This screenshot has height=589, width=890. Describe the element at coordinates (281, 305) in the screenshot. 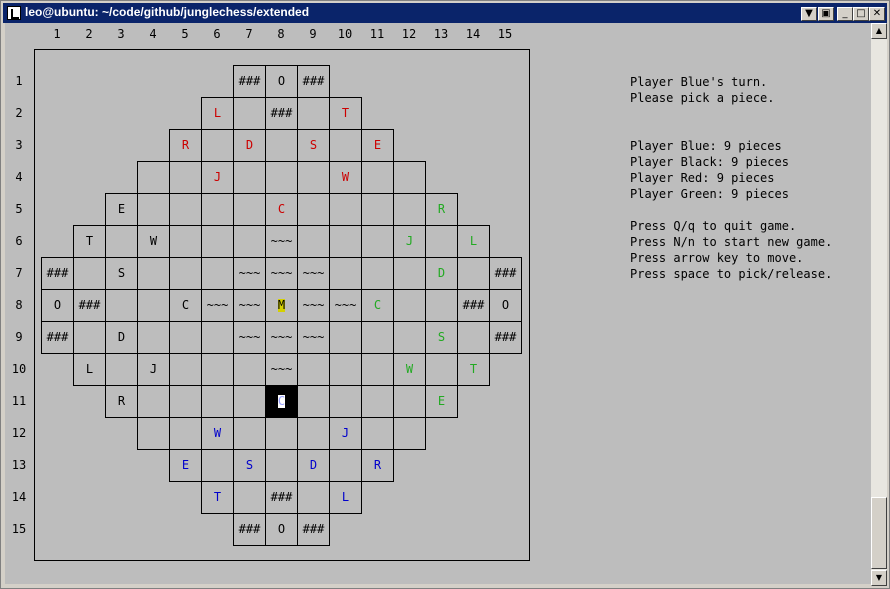

I see `board-cell: M` at that location.